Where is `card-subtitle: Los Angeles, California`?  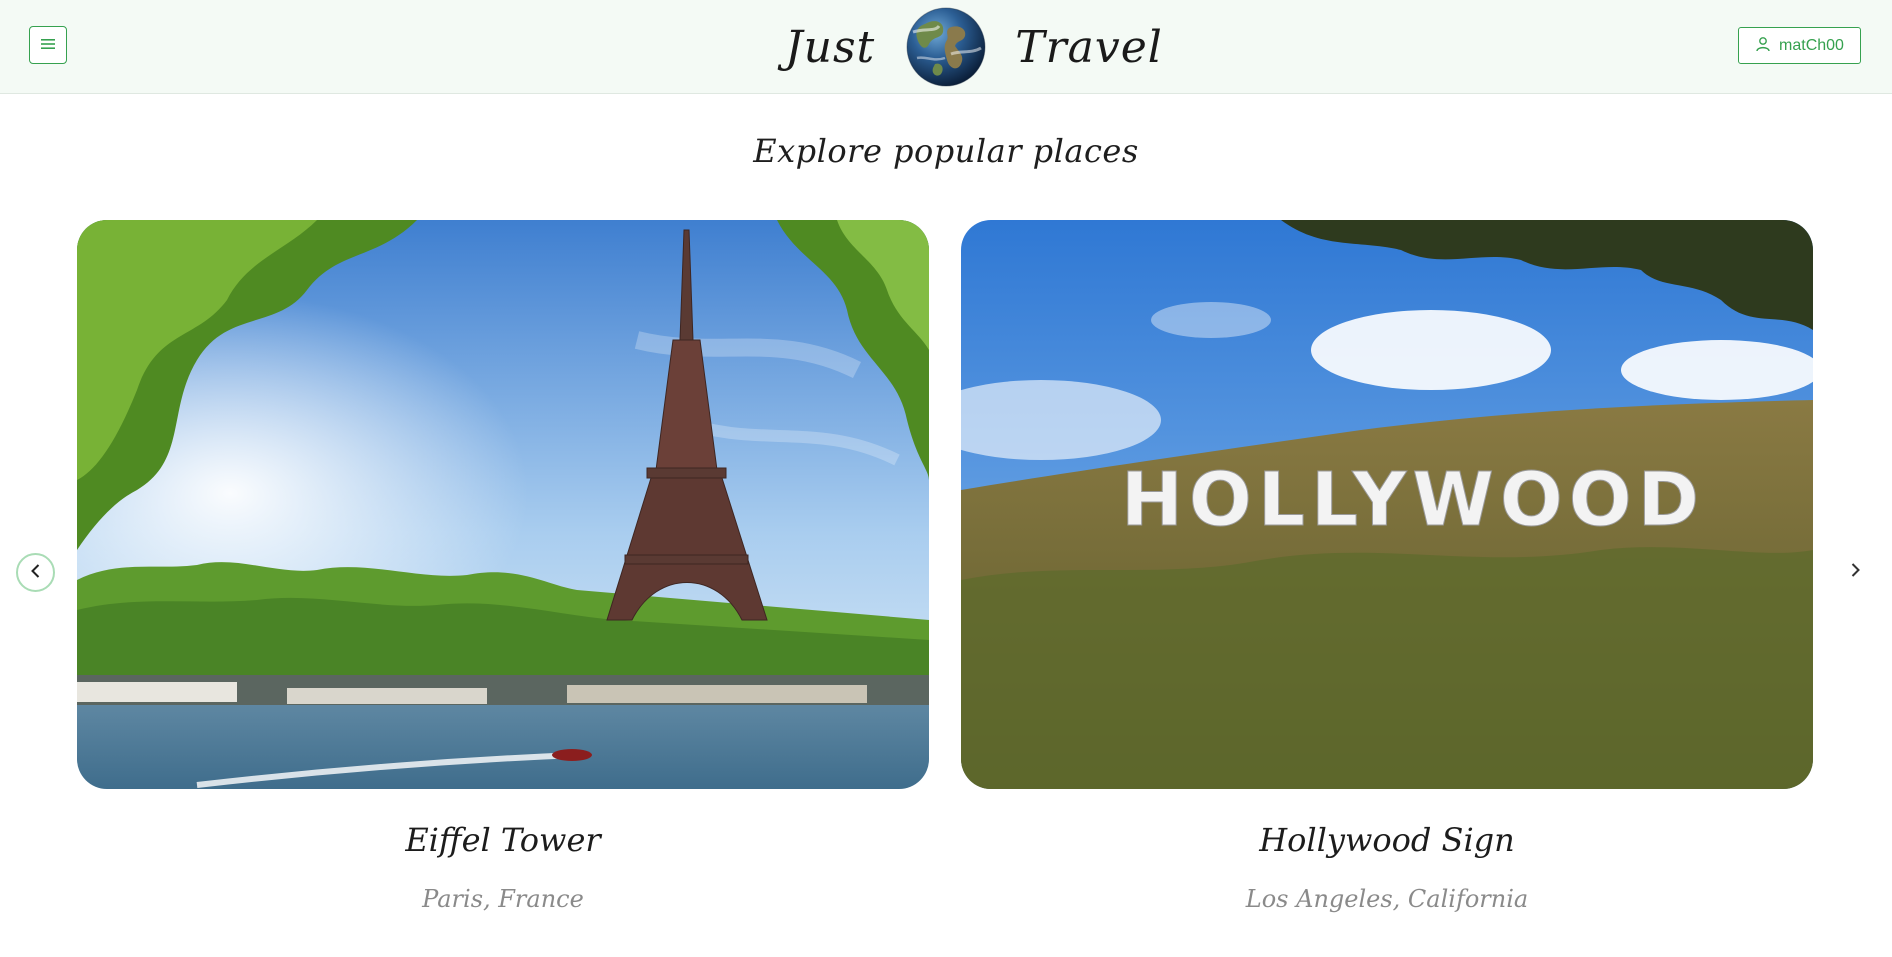
card-subtitle: Los Angeles, California is located at coordinates (1387, 899).